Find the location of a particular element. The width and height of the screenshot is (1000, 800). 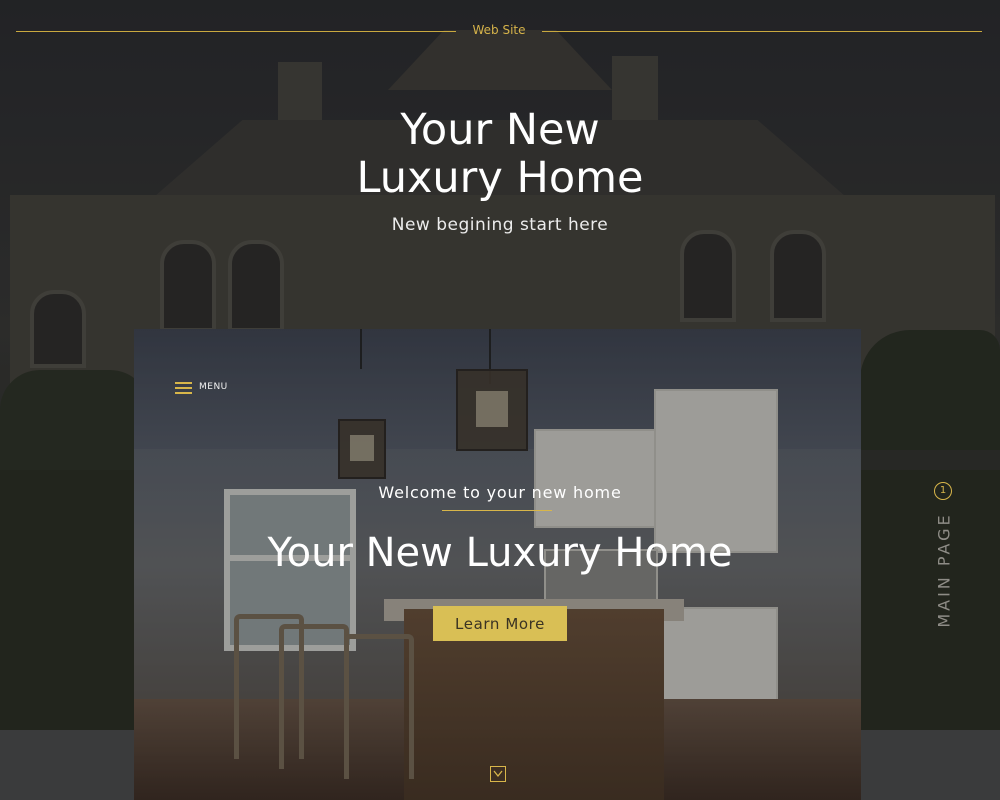

welcome-underline is located at coordinates (497, 510).